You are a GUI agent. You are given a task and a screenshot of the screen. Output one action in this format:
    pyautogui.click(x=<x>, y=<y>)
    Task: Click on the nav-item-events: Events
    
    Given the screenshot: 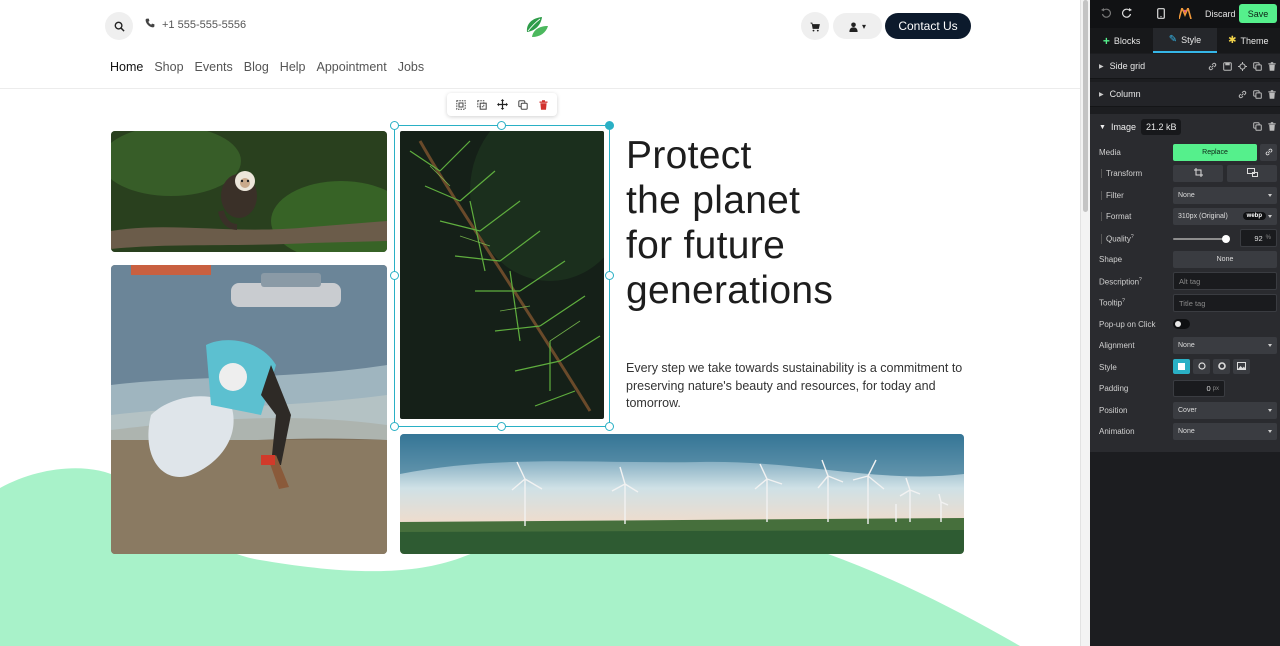 What is the action you would take?
    pyautogui.click(x=214, y=67)
    